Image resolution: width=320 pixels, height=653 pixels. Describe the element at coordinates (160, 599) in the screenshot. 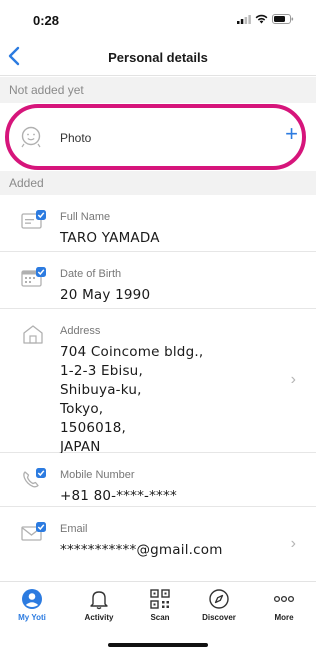

I see `qr-code-icon` at that location.